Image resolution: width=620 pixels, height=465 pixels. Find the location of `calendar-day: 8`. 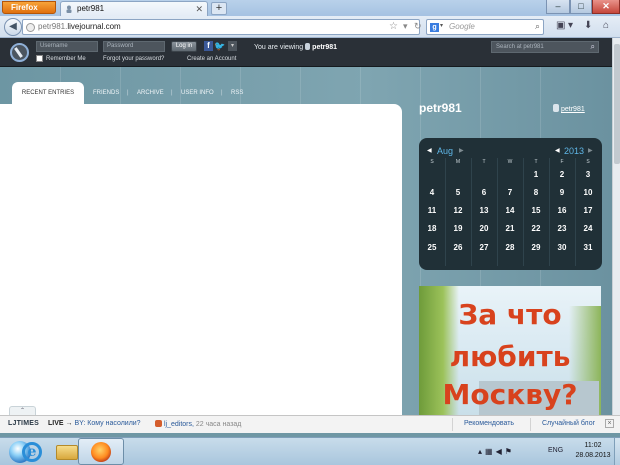

calendar-day: 8 is located at coordinates (536, 192).